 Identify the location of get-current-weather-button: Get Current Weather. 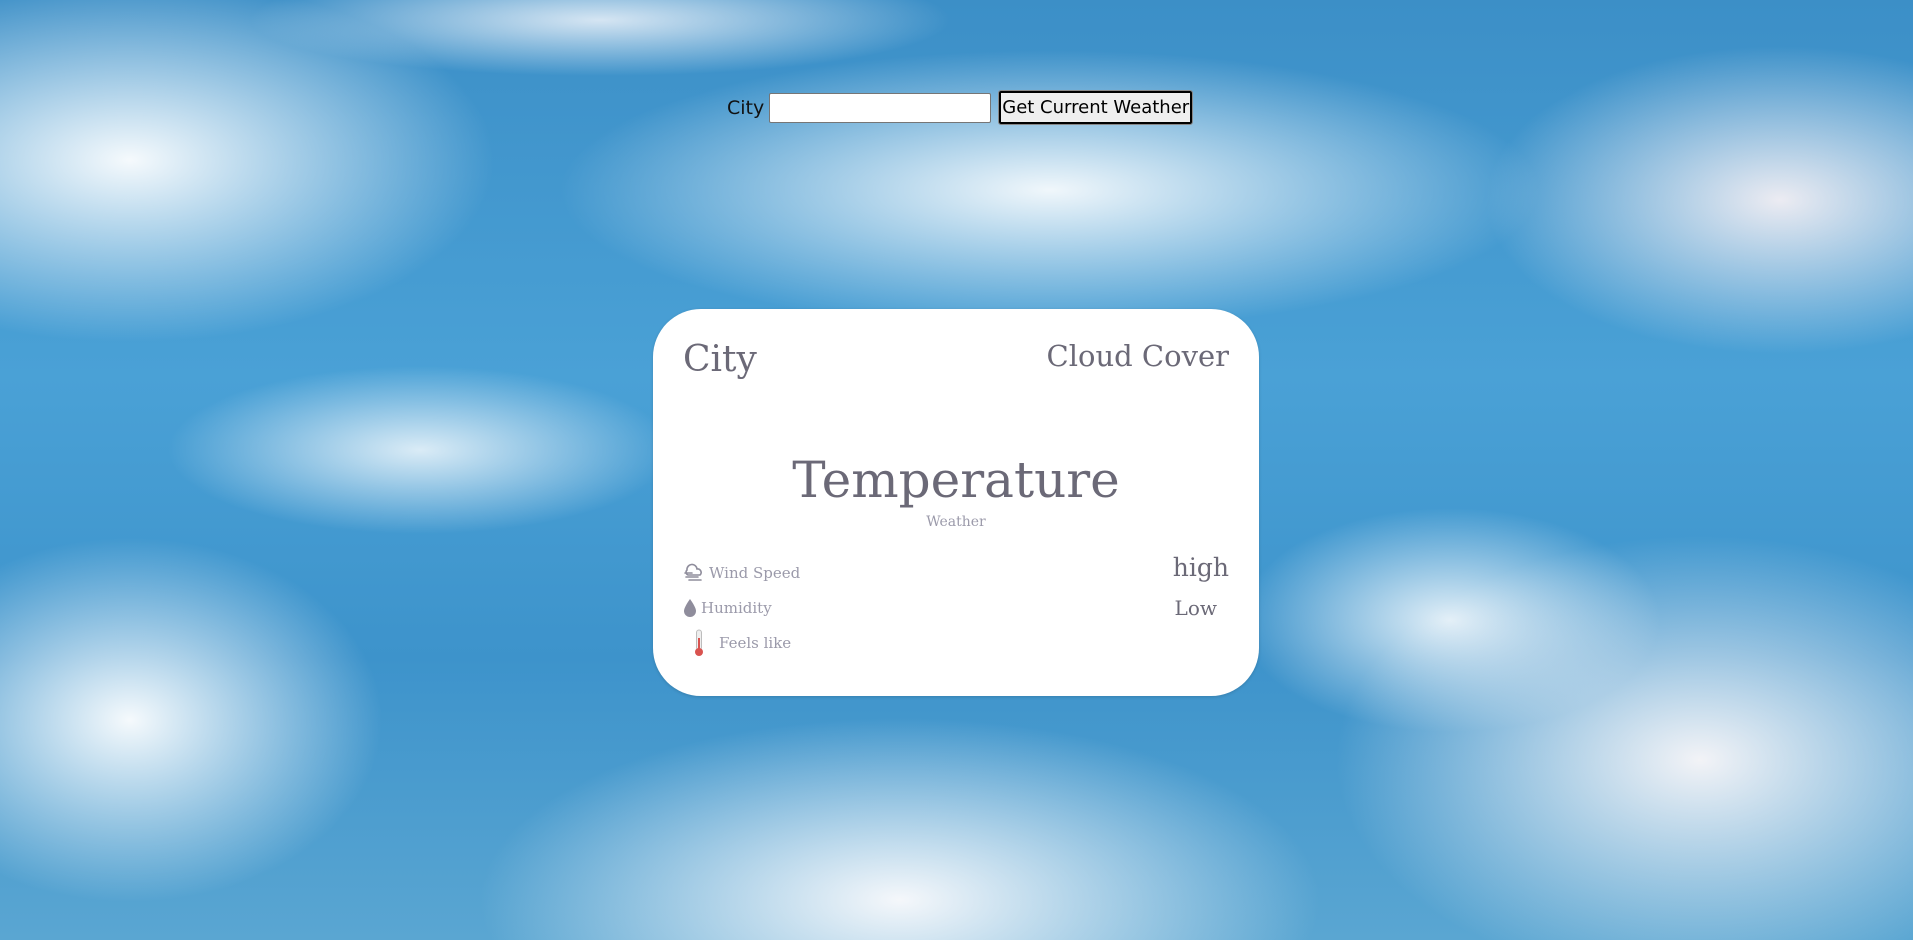
(1096, 107).